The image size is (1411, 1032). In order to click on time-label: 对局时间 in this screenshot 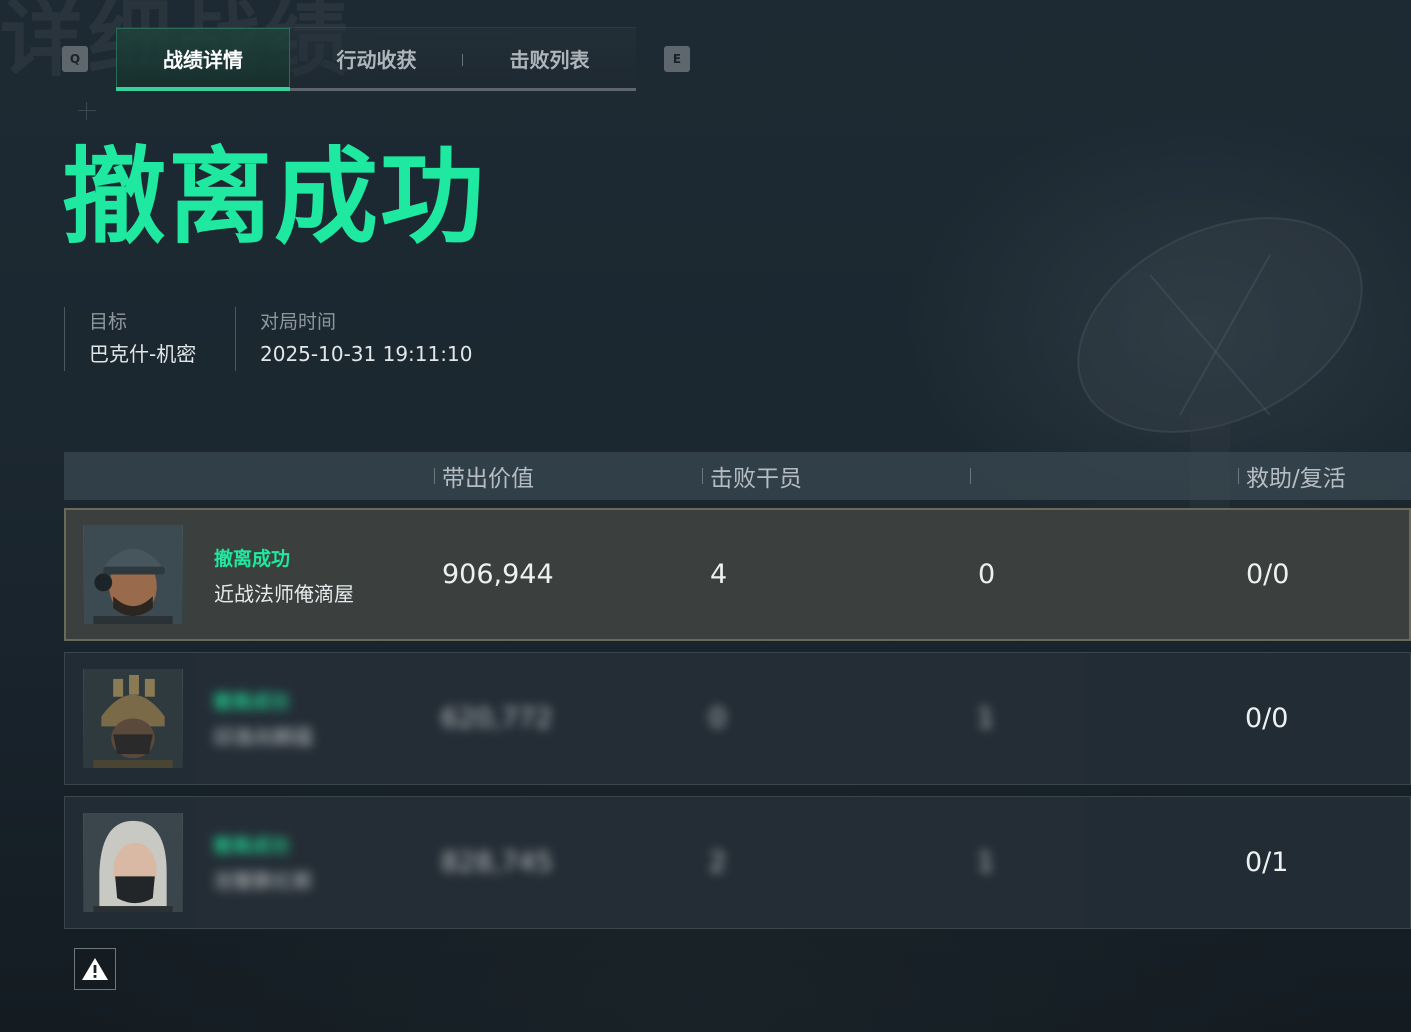, I will do `click(298, 322)`.